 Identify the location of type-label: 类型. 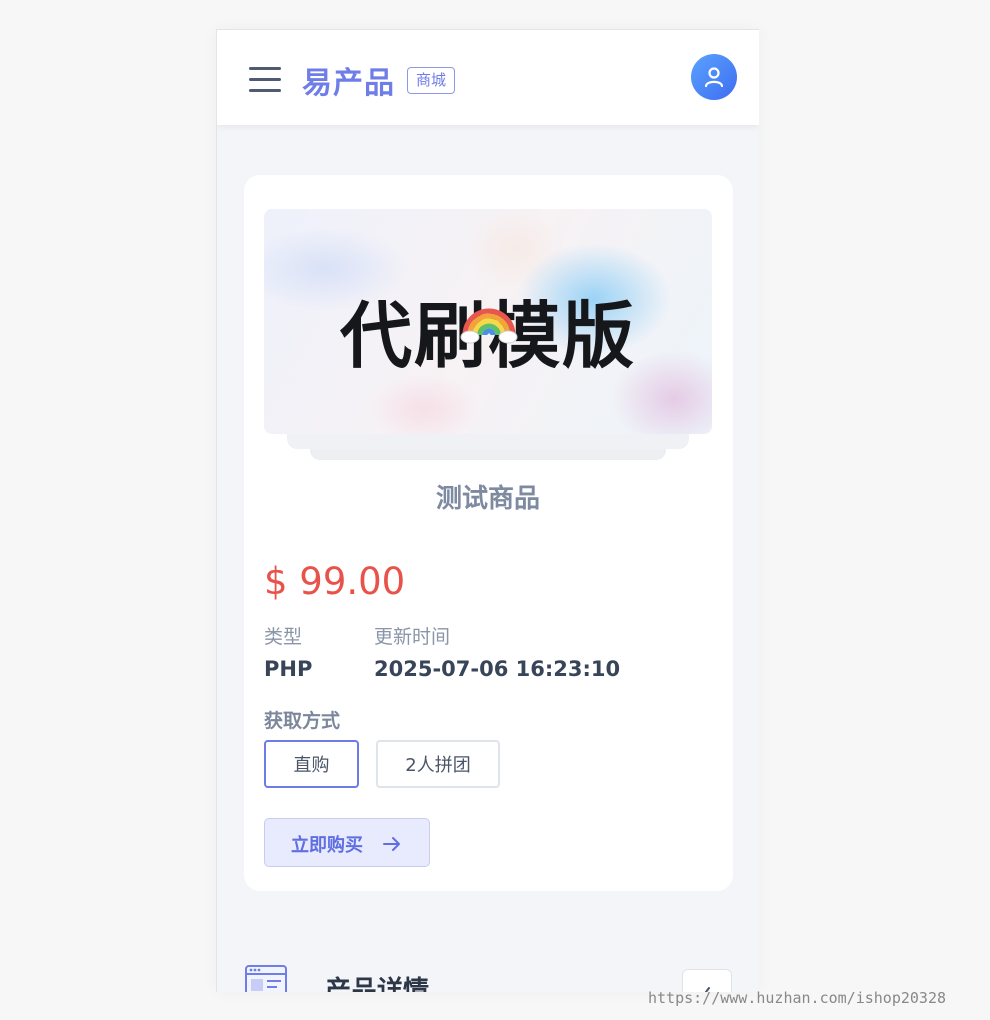
(283, 637).